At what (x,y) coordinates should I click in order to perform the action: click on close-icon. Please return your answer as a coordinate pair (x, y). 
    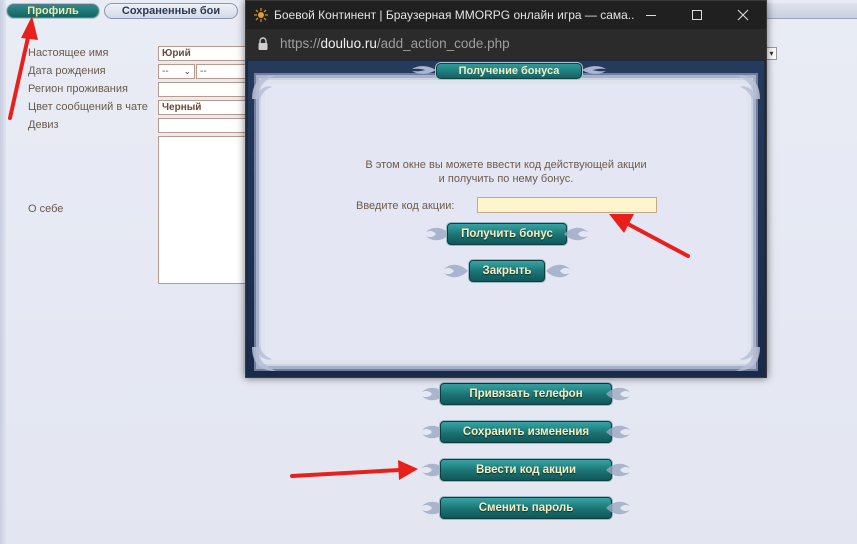
    Looking at the image, I should click on (743, 15).